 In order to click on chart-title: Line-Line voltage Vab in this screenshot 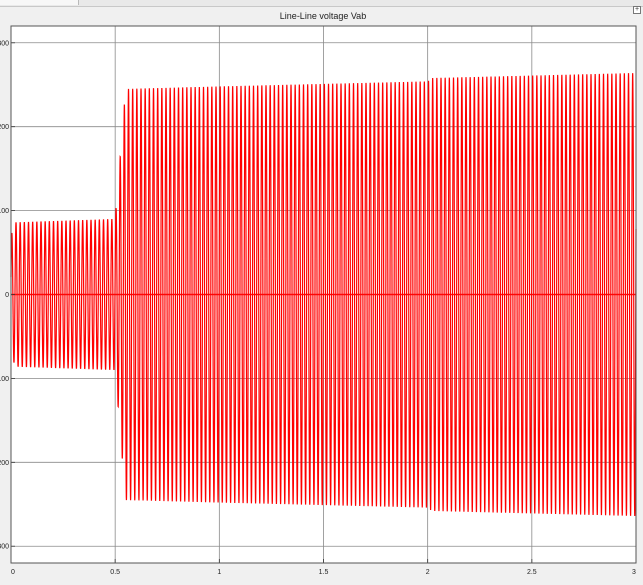, I will do `click(323, 16)`.